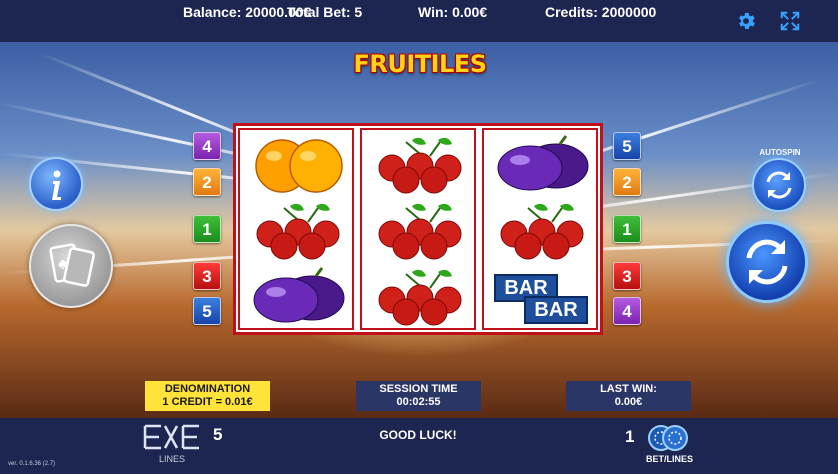 The width and height of the screenshot is (838, 474). What do you see at coordinates (629, 12) in the screenshot?
I see `credits-value: 2000000` at bounding box center [629, 12].